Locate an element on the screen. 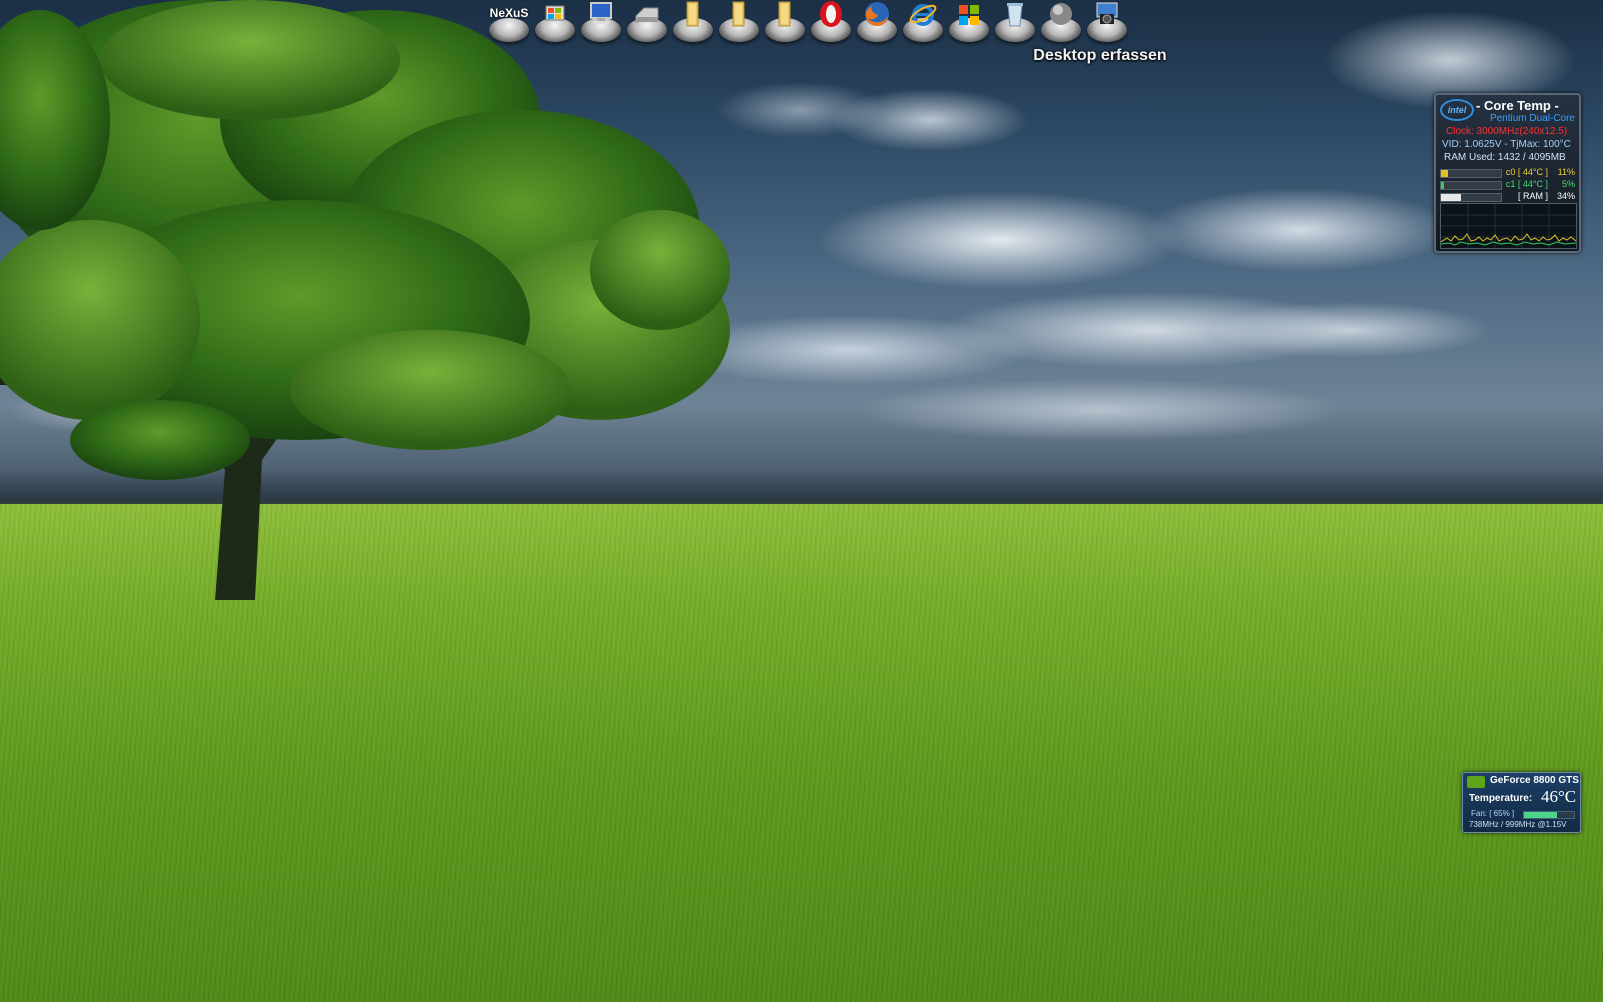  core-1-percent: 5% is located at coordinates (1568, 184).